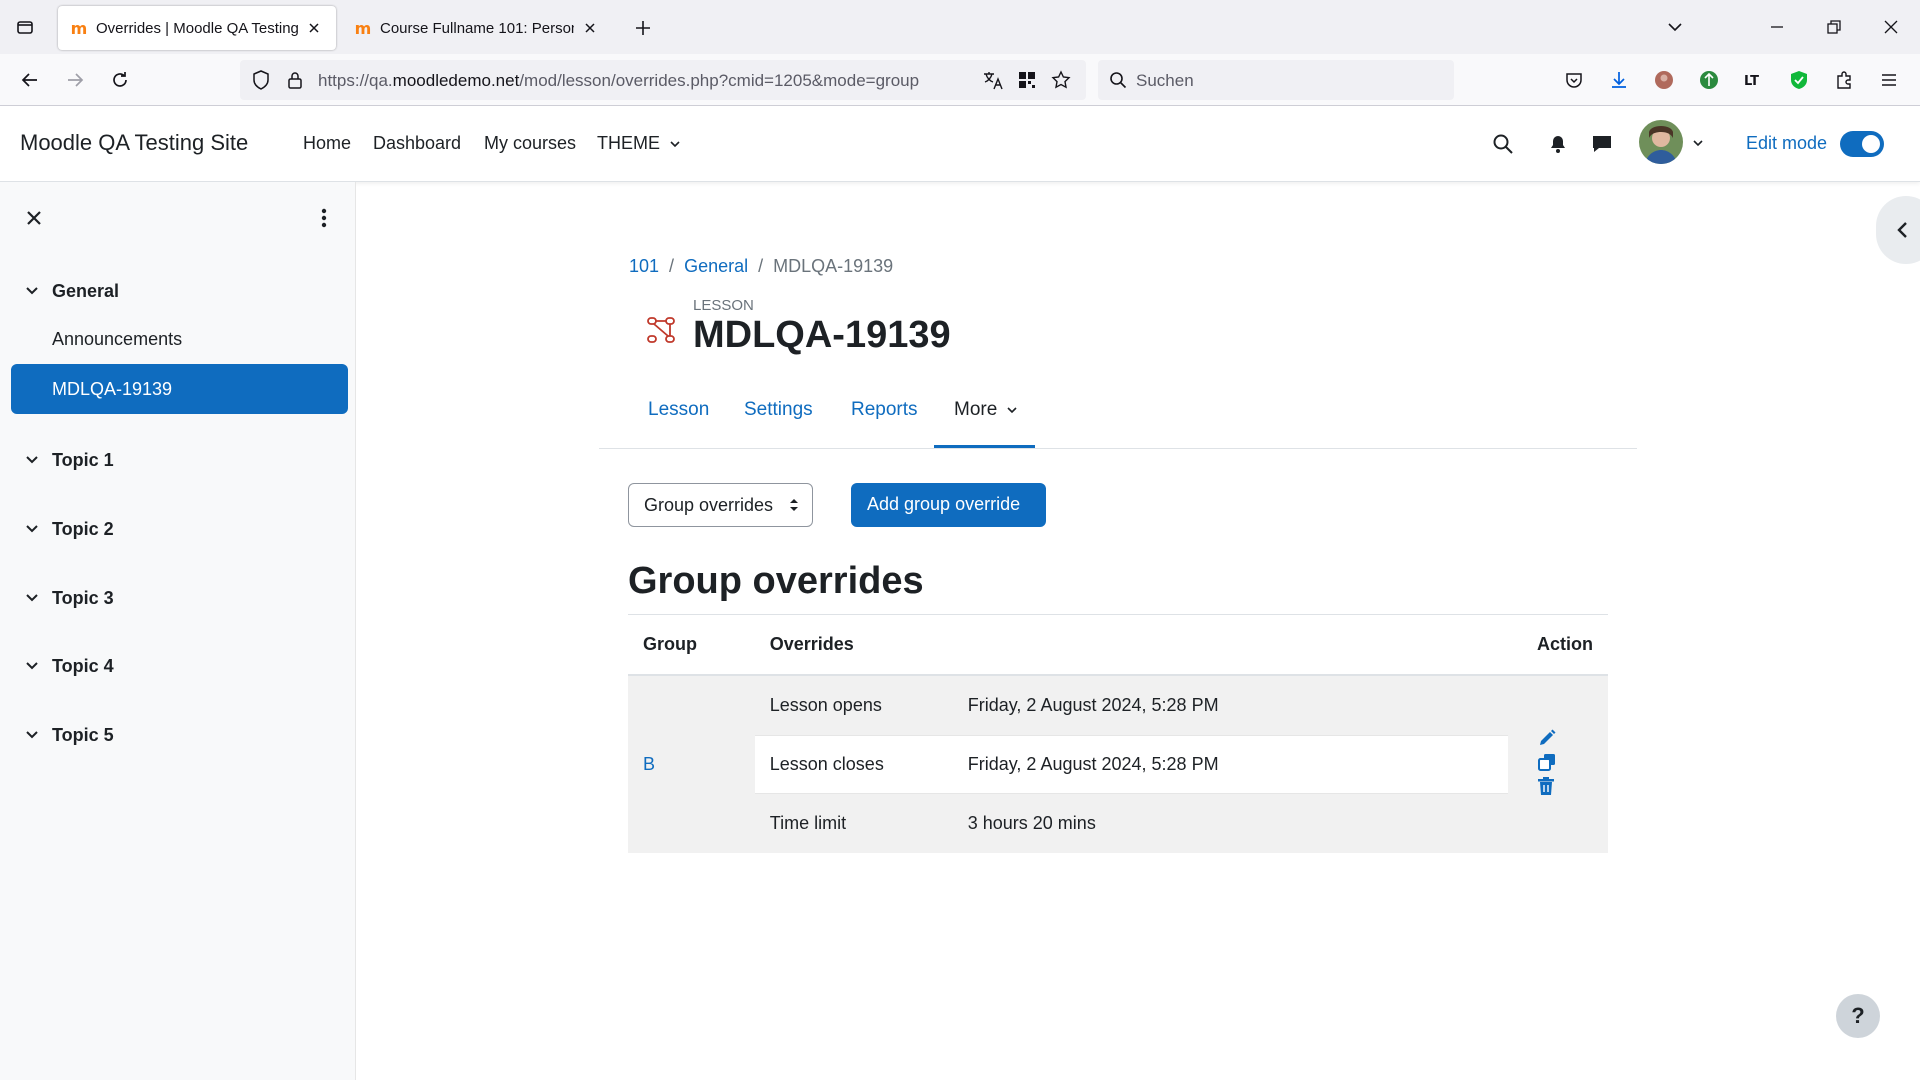 This screenshot has height=1080, width=1920. Describe the element at coordinates (417, 143) in the screenshot. I see `nav-dashboard: Dashboard` at that location.